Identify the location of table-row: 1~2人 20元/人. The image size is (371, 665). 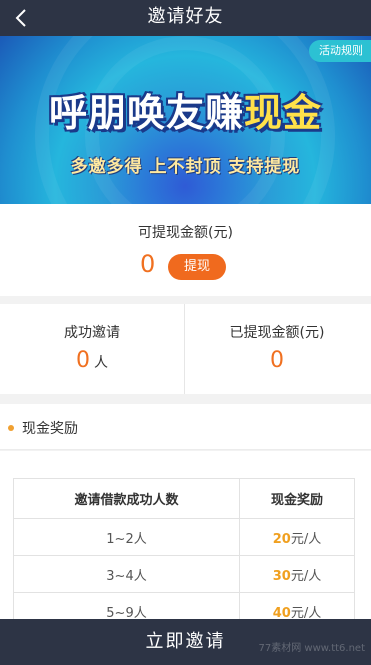
(184, 537).